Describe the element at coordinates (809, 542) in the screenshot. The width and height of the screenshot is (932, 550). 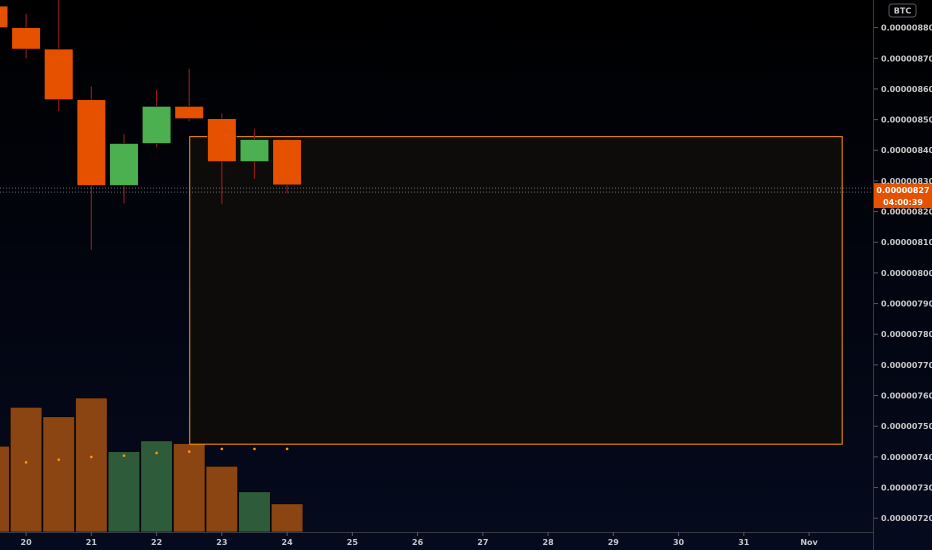
I see `time-tick-label: Nov` at that location.